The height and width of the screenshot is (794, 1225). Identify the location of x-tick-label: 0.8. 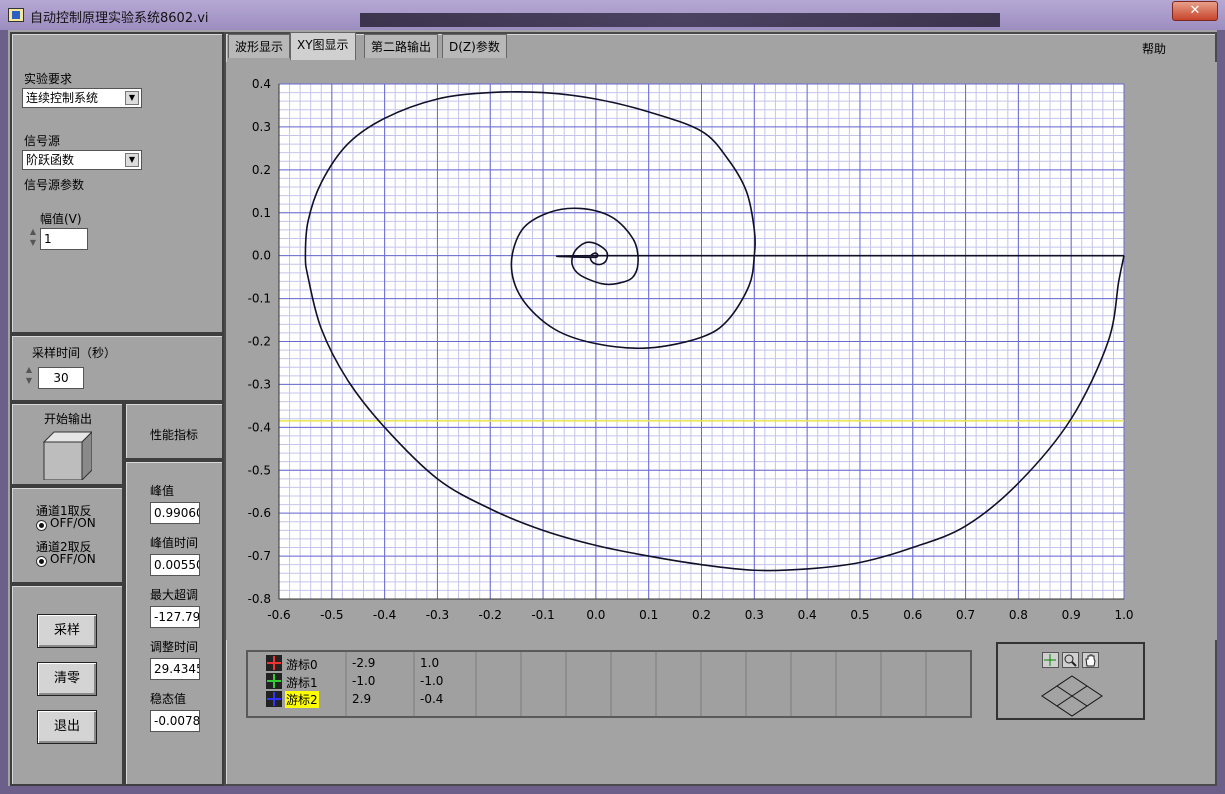
(1018, 615).